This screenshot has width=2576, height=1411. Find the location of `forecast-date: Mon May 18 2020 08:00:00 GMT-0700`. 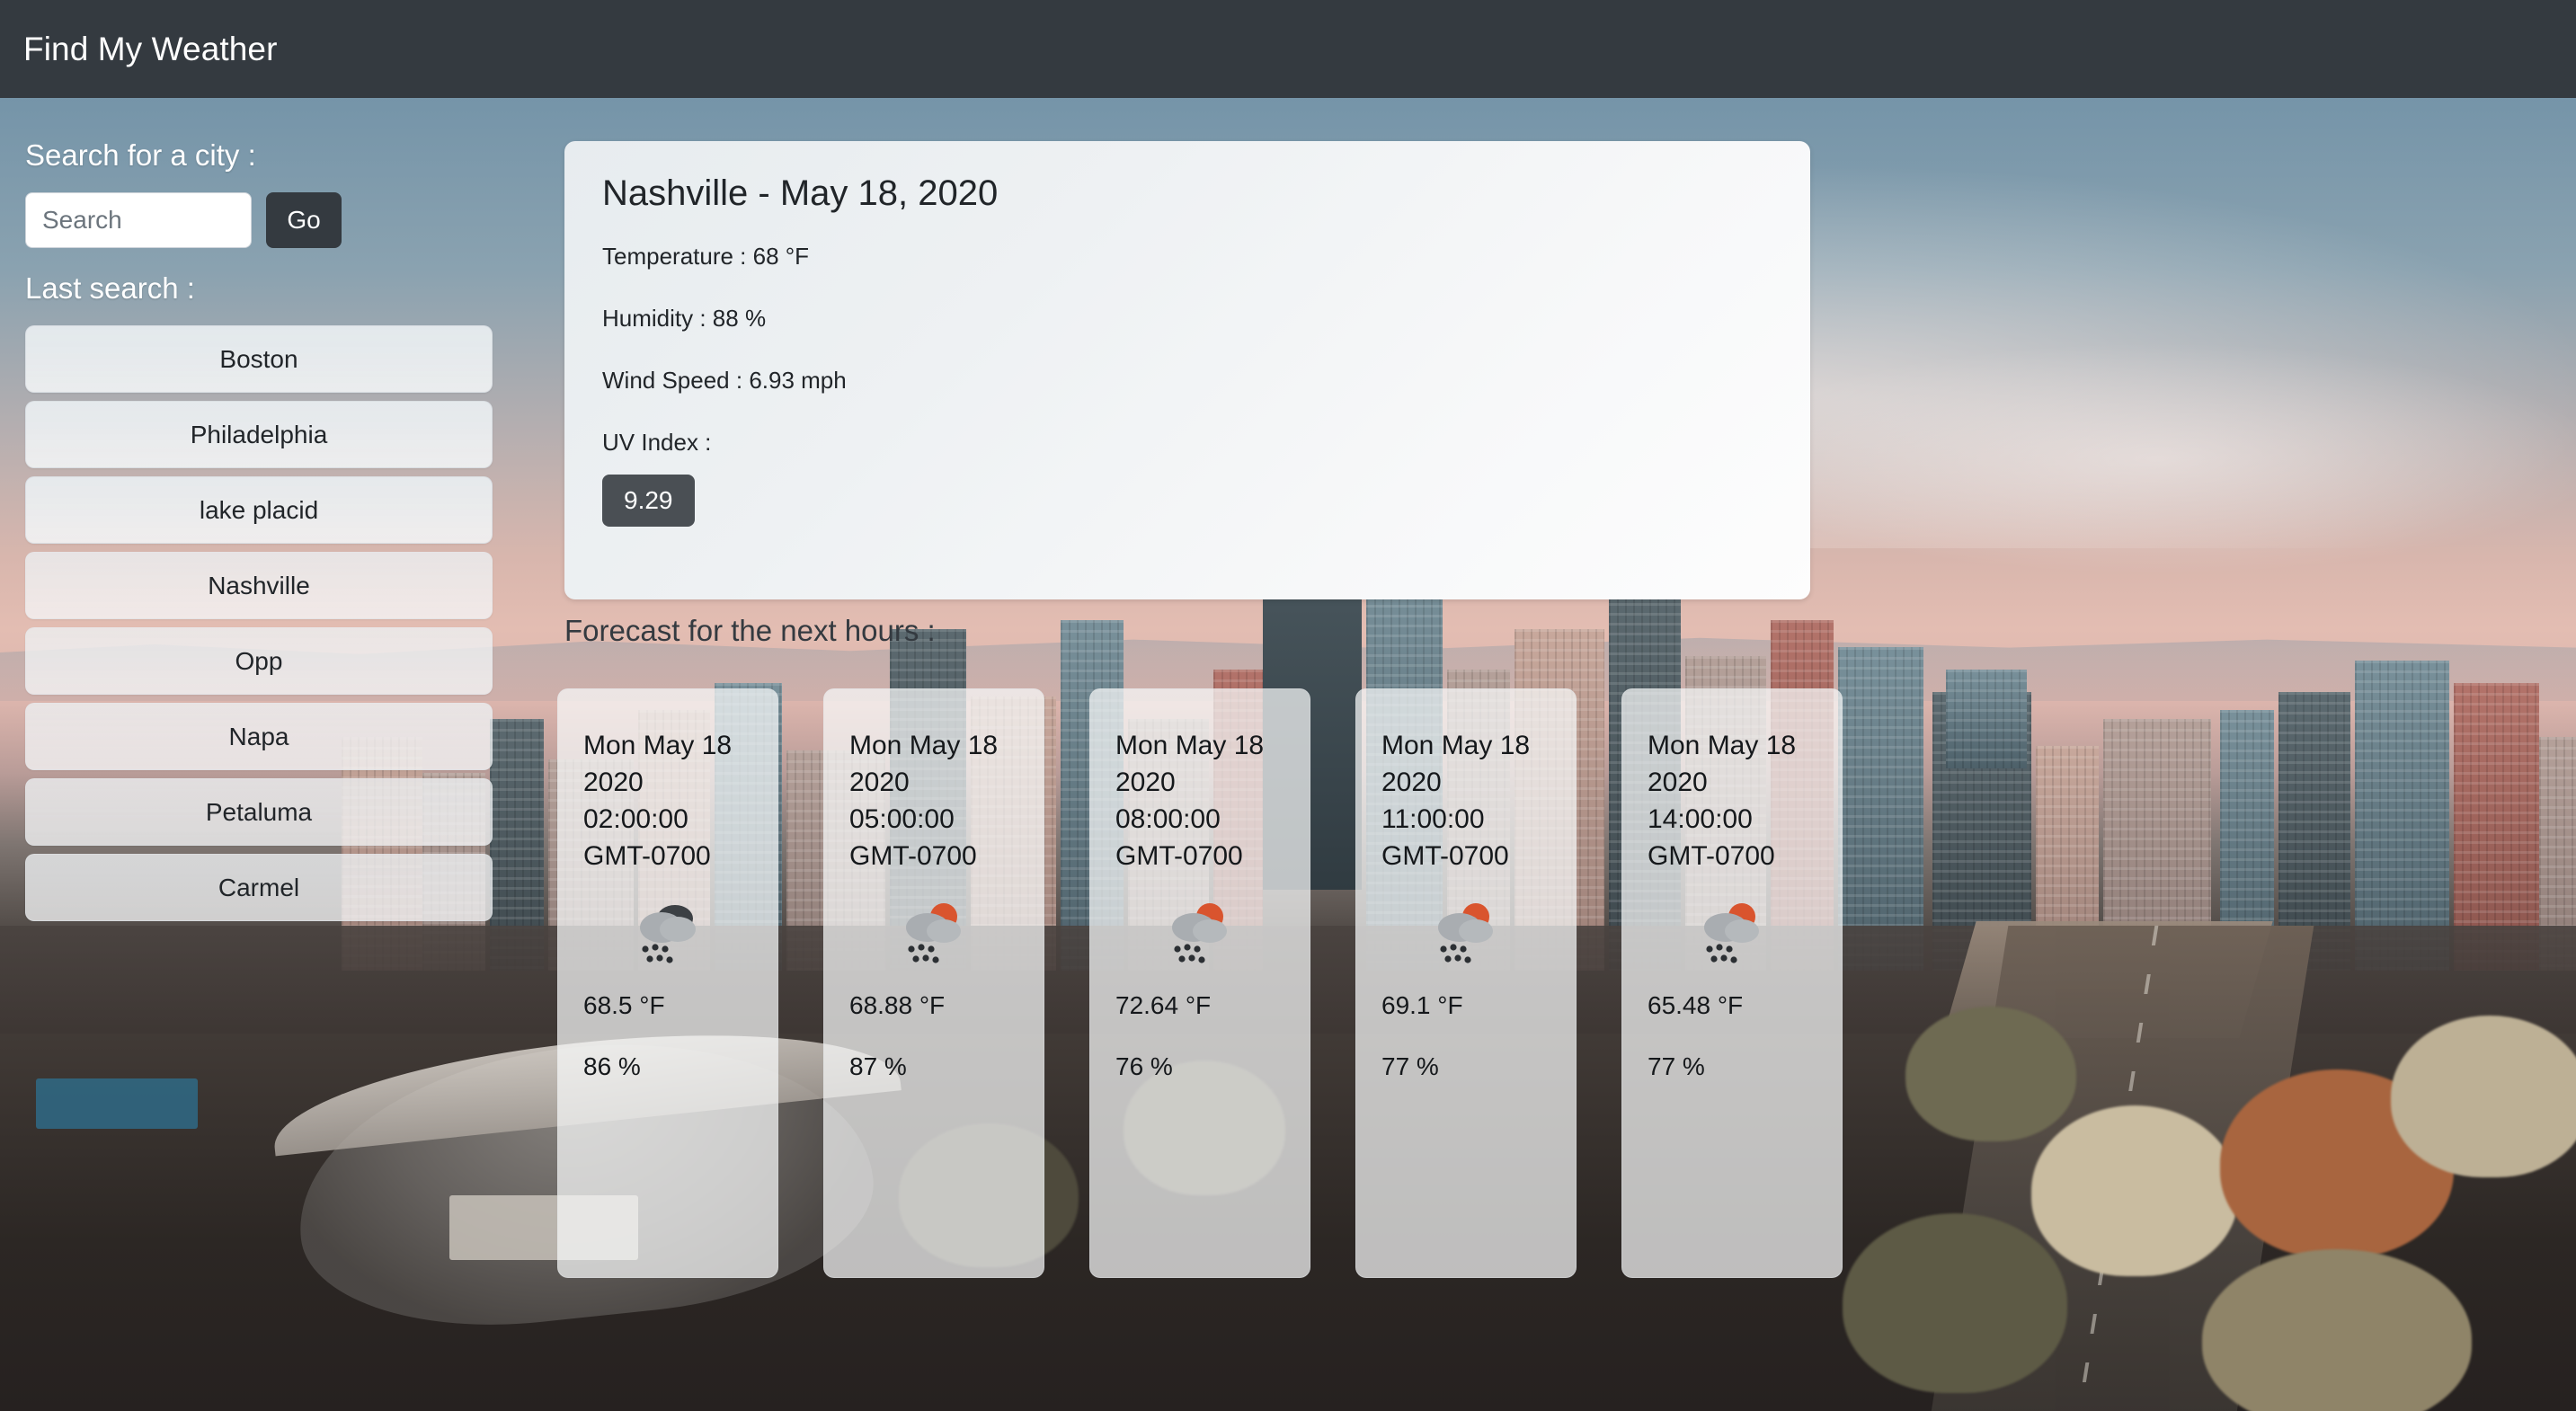

forecast-date: Mon May 18 2020 08:00:00 GMT-0700 is located at coordinates (1190, 801).